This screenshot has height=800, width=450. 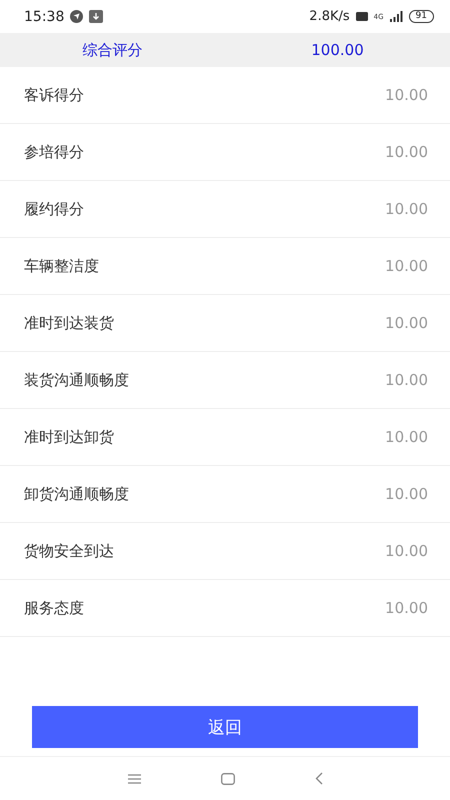 What do you see at coordinates (69, 437) in the screenshot?
I see `score-label: 准时到达卸货` at bounding box center [69, 437].